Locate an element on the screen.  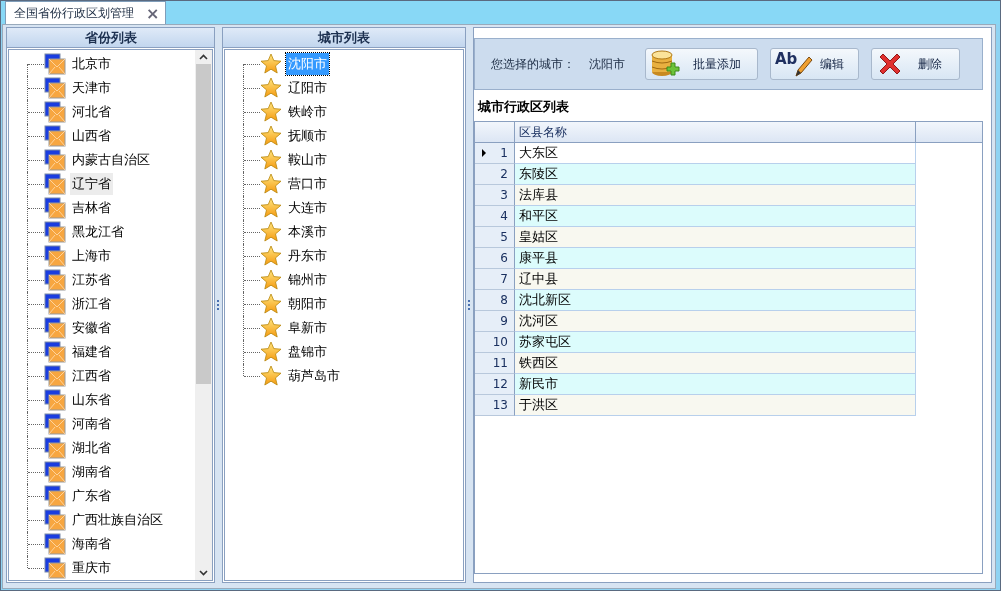
province-item: 湖北省 is located at coordinates (91, 448).